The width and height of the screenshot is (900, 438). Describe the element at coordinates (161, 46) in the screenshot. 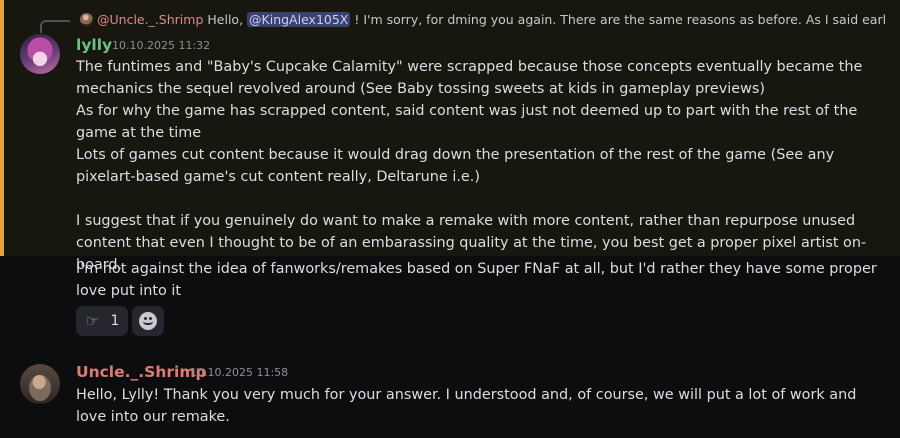

I see `message-timestamp: 10.10.2025 11:32` at that location.